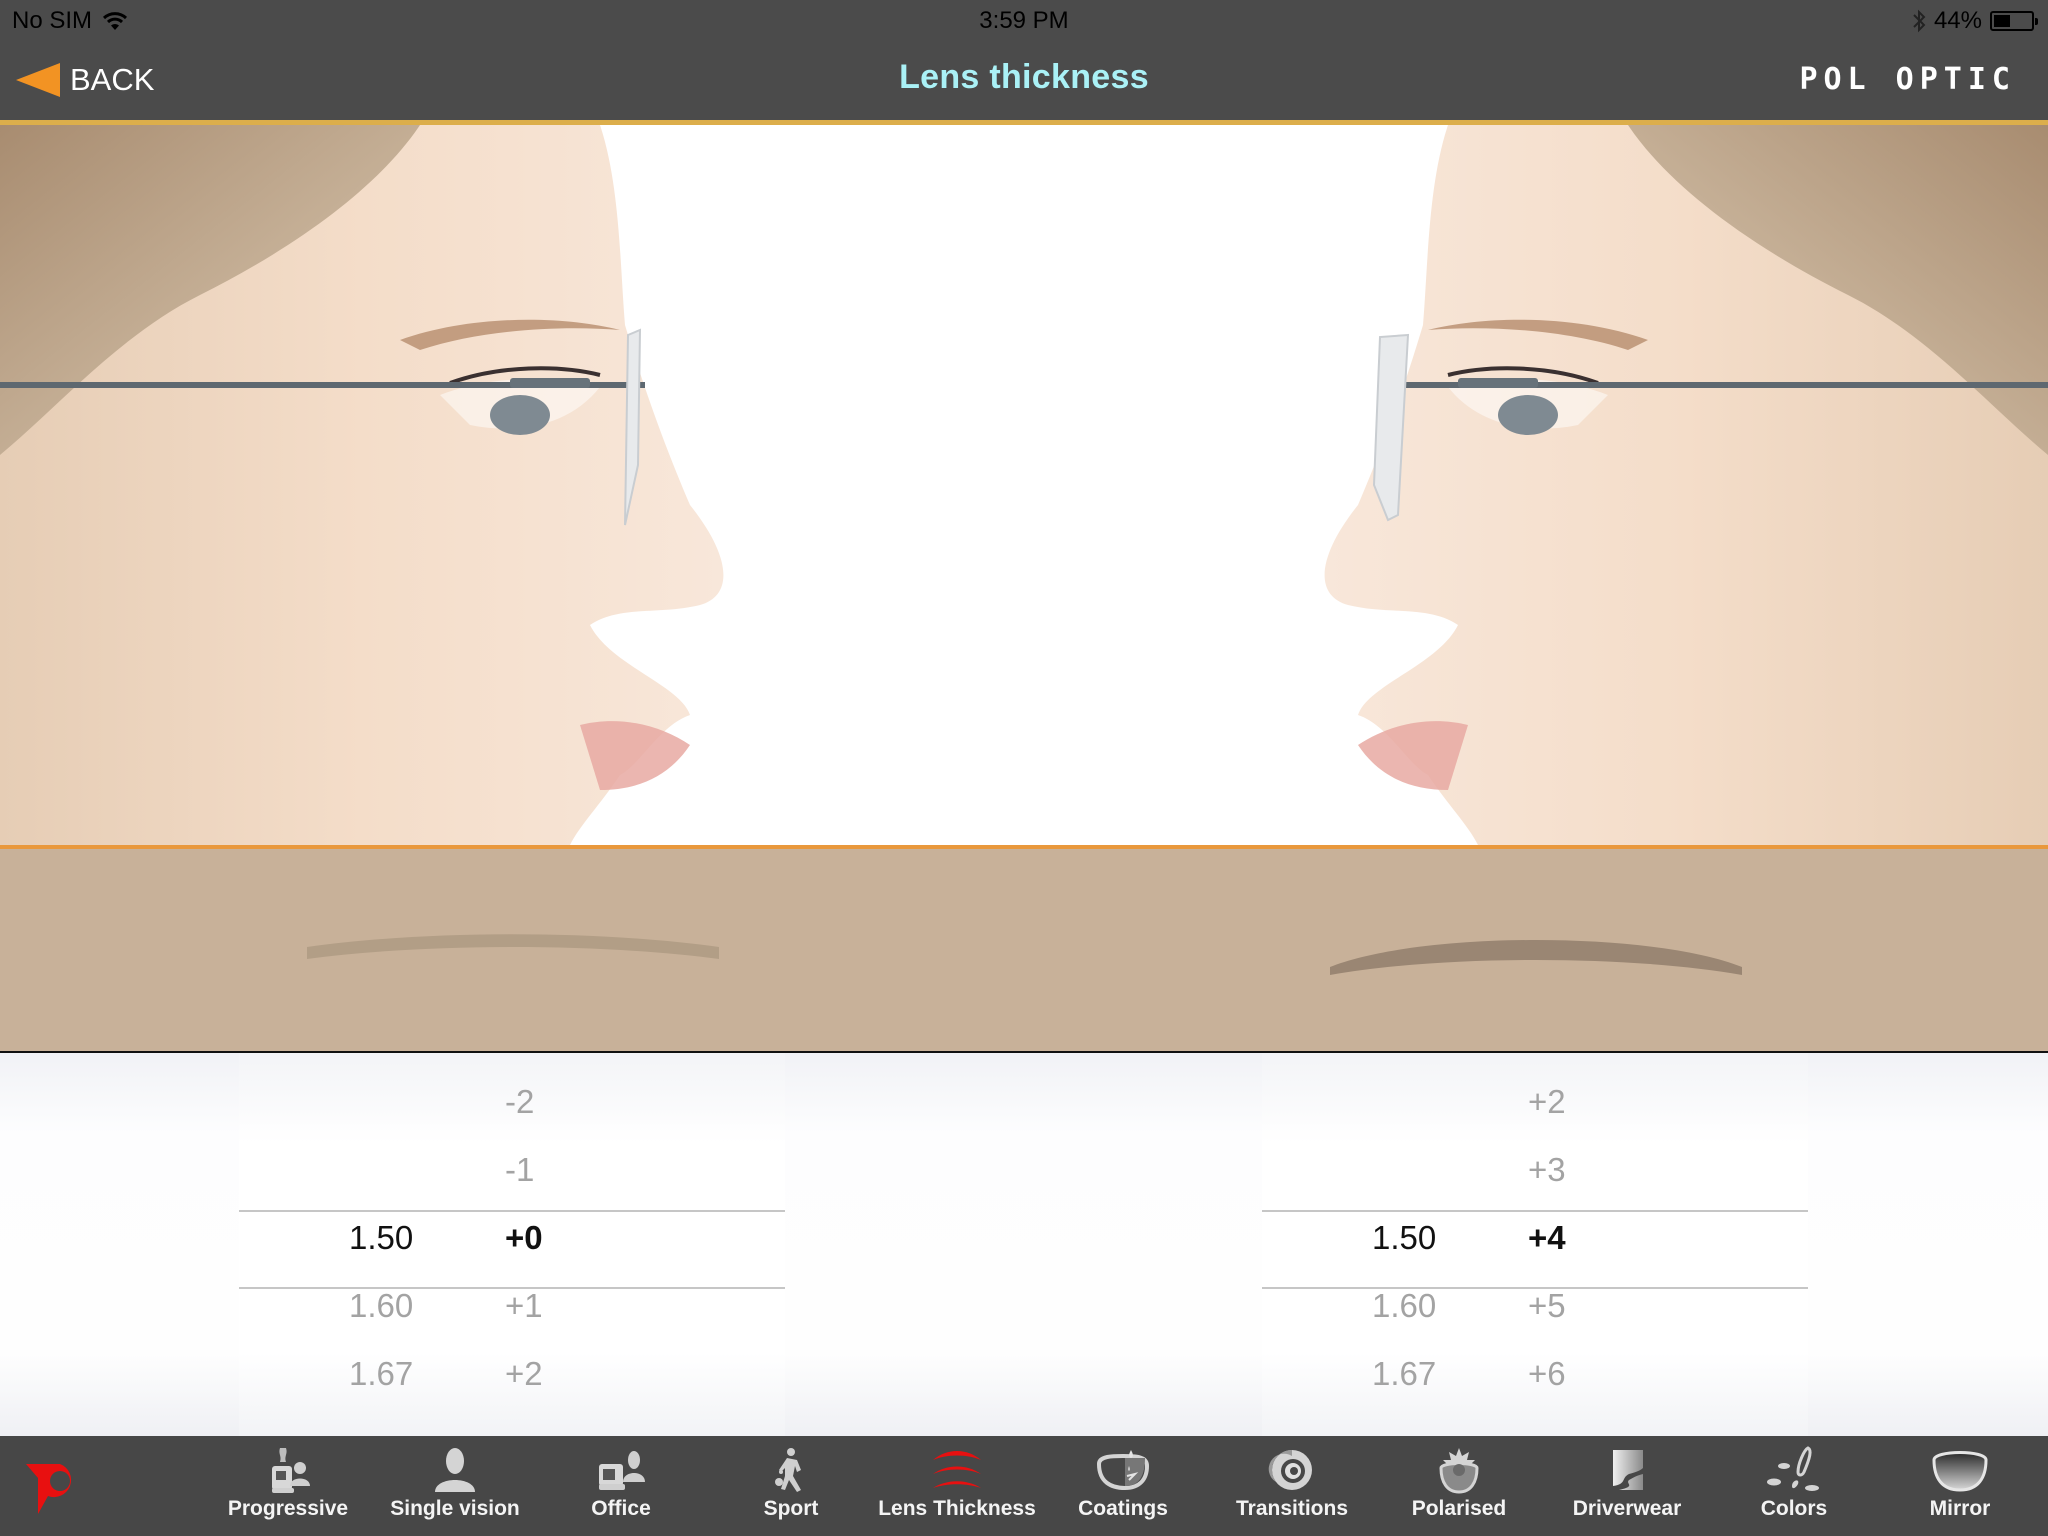 The height and width of the screenshot is (1536, 2048). What do you see at coordinates (1459, 1471) in the screenshot?
I see `polarised-icon` at bounding box center [1459, 1471].